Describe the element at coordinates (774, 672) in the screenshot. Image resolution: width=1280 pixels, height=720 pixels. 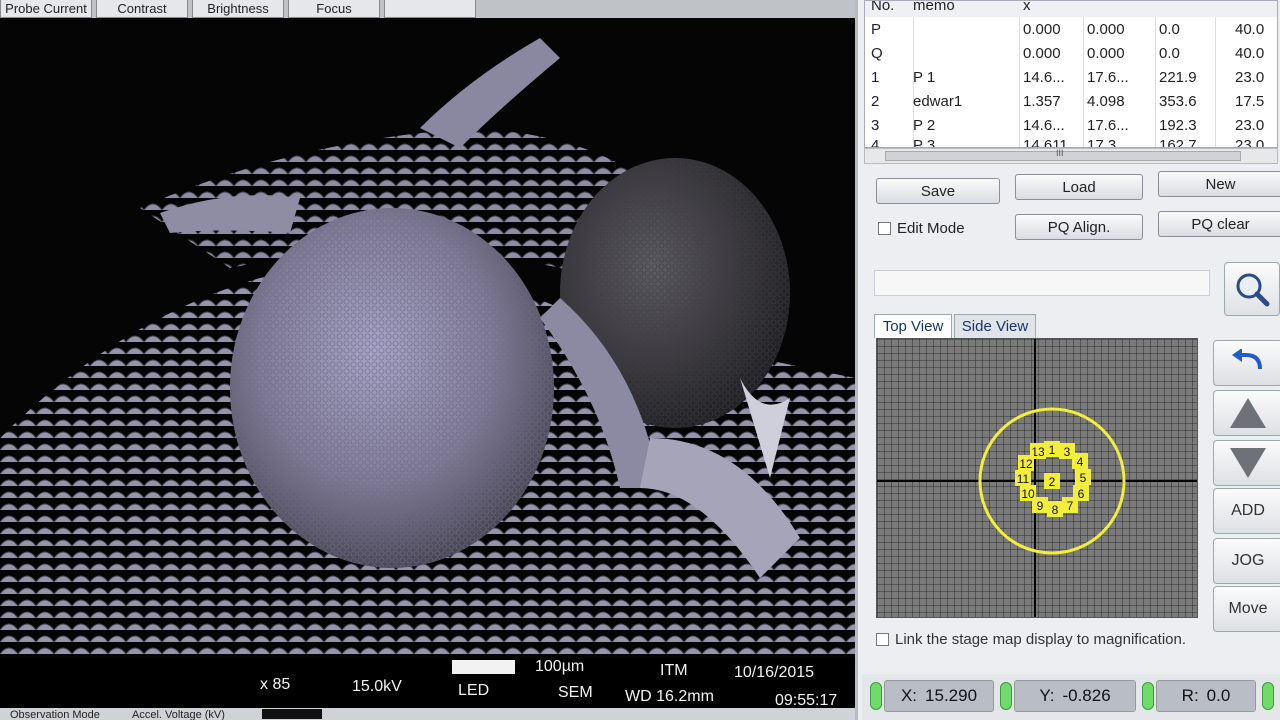
I see `date-label: 10/16/2015` at that location.